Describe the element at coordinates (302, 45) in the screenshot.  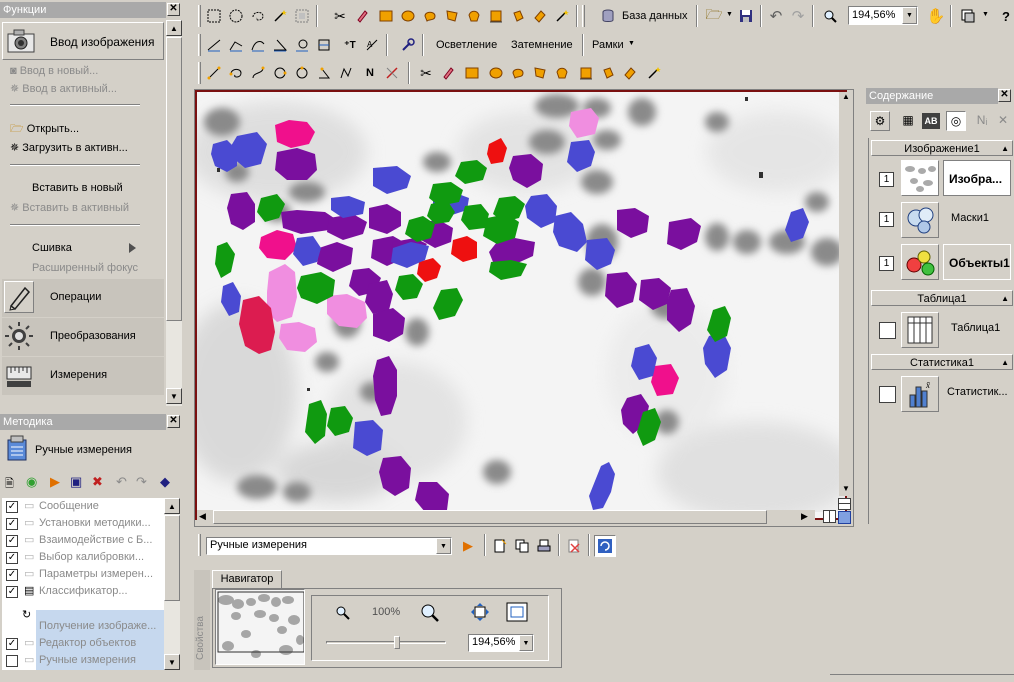
I see `measure-circle-icon` at that location.